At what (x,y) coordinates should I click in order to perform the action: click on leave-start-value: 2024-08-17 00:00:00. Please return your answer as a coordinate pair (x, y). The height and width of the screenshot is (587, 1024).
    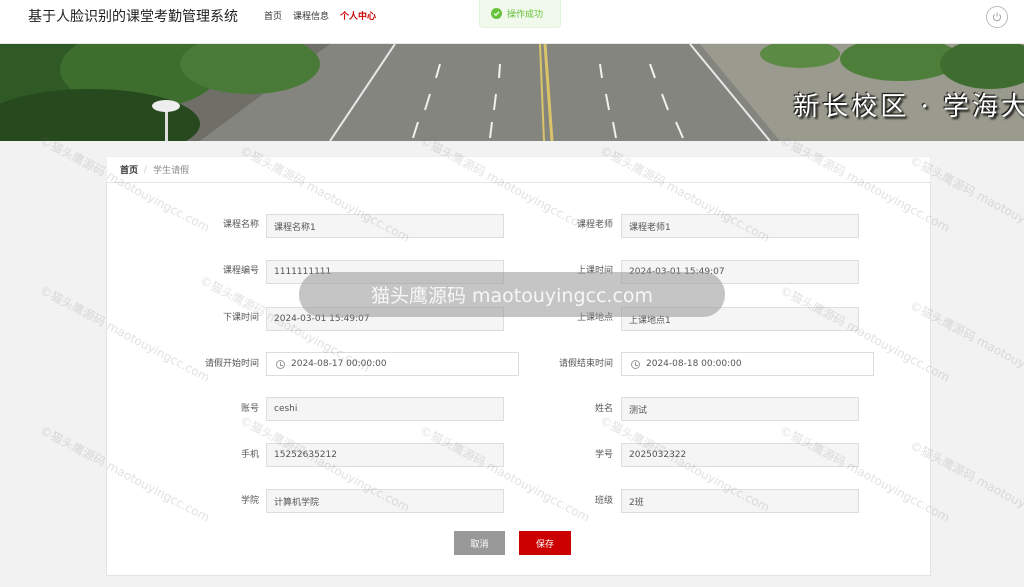
    Looking at the image, I should click on (339, 364).